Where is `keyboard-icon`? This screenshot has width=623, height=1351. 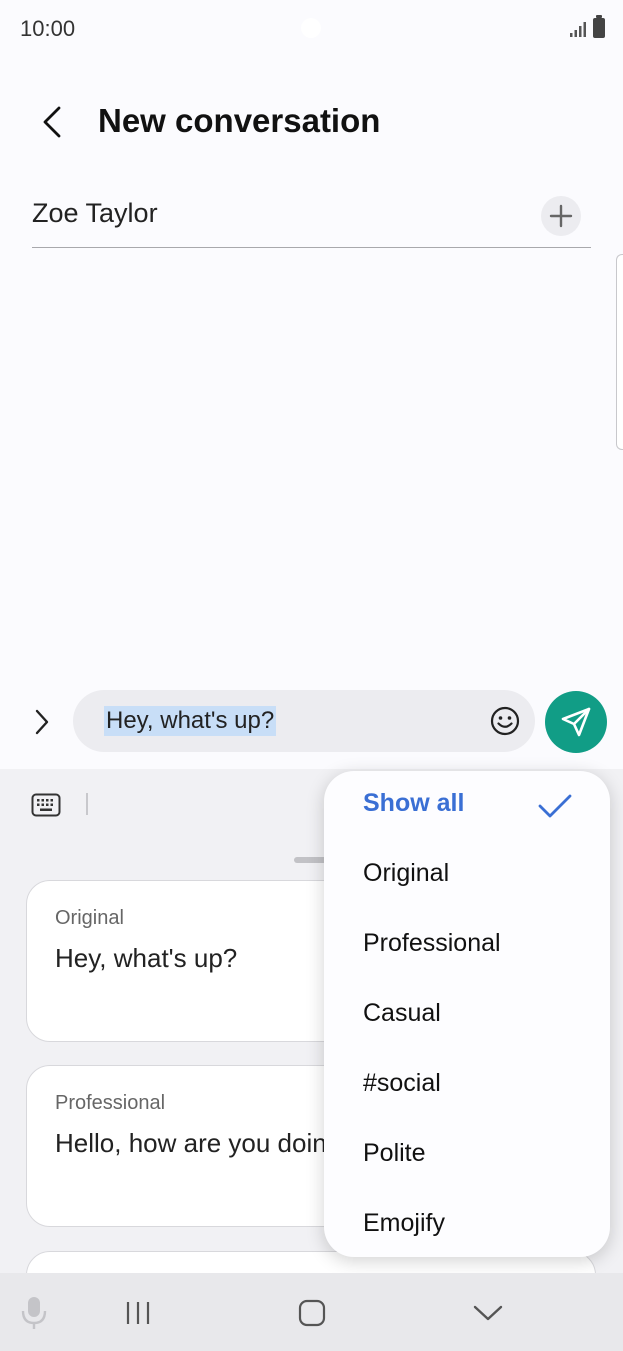 keyboard-icon is located at coordinates (46, 805).